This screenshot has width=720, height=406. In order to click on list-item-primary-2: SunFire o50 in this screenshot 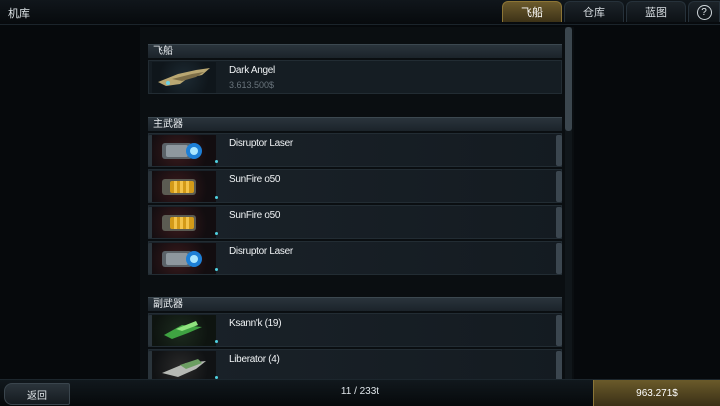, I will do `click(355, 186)`.